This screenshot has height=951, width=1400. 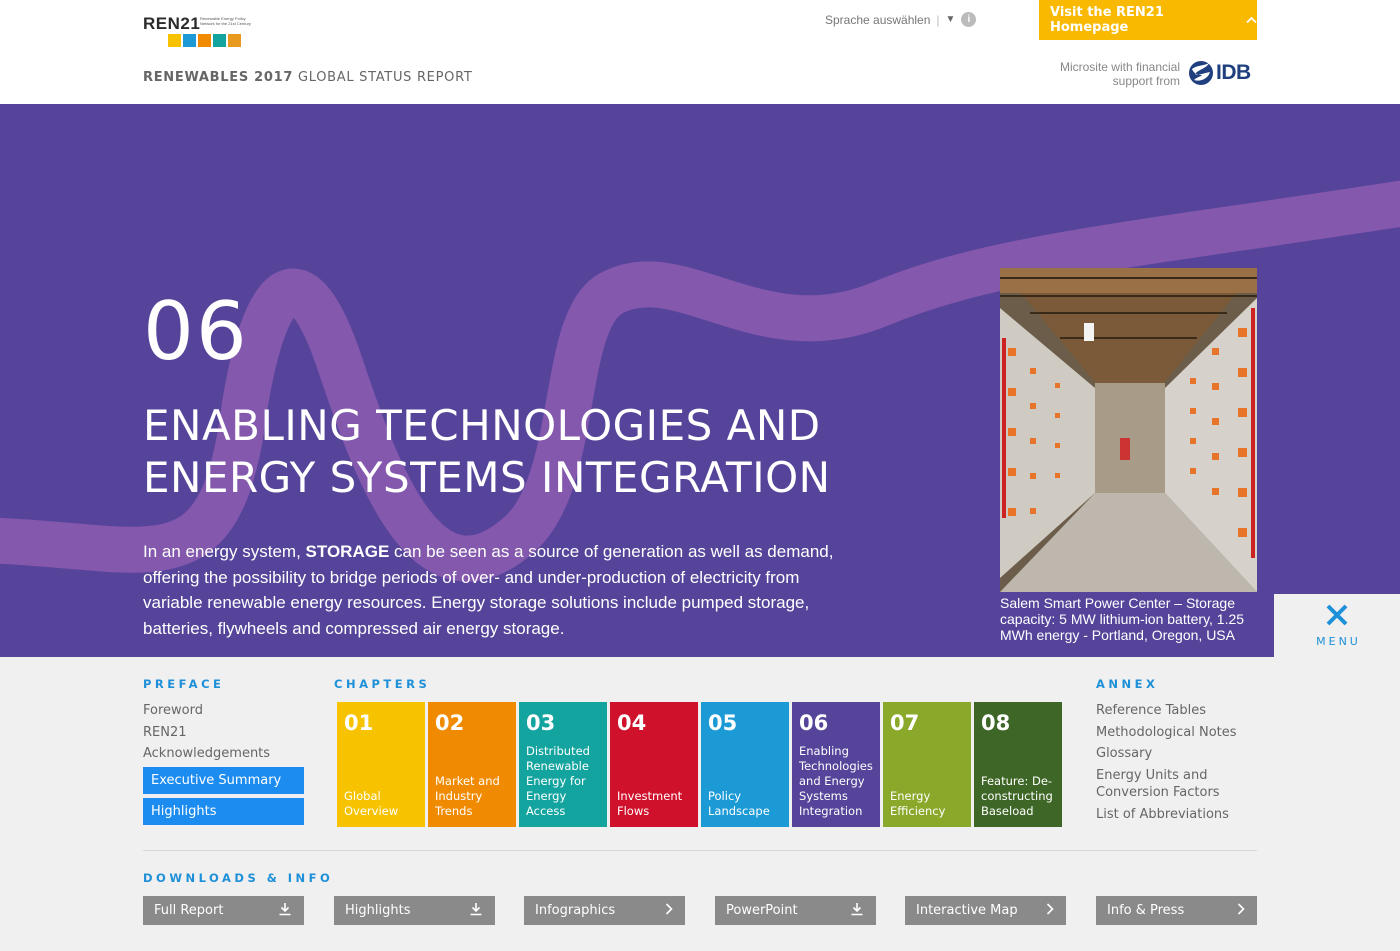 What do you see at coordinates (359, 723) in the screenshot?
I see `chapter-tile-number: 01` at bounding box center [359, 723].